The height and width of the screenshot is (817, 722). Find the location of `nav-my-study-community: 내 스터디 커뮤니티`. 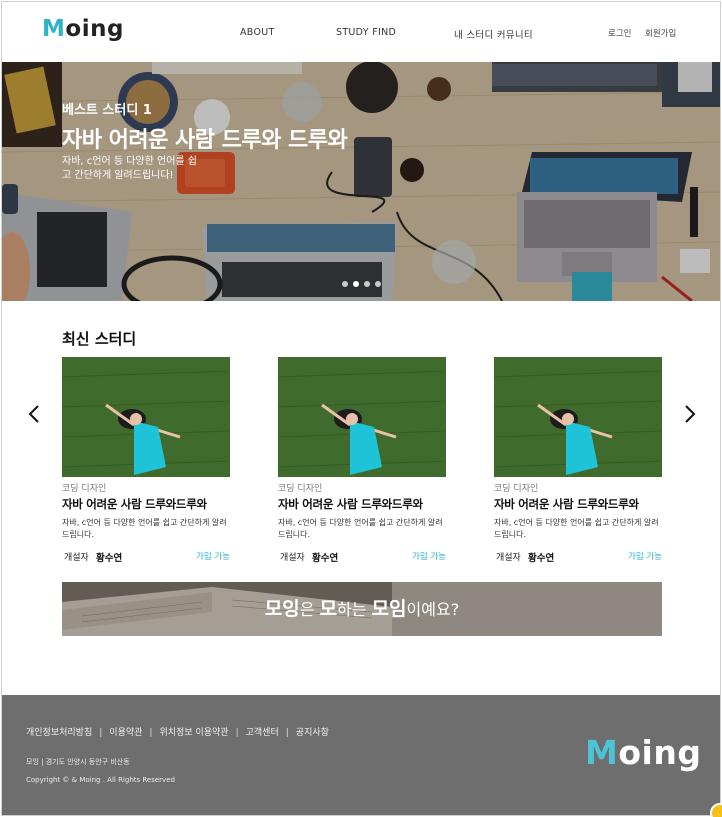

nav-my-study-community: 내 스터디 커뮤니티 is located at coordinates (493, 34).